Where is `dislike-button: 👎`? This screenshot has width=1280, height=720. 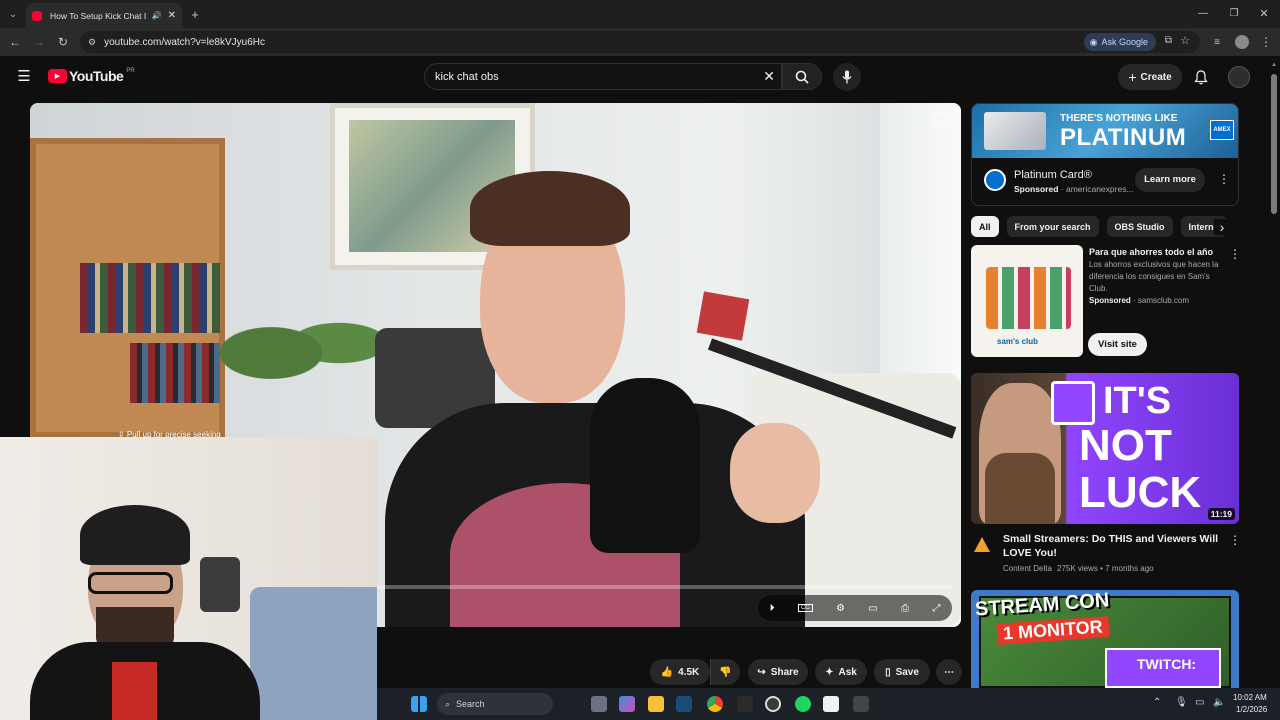 dislike-button: 👎 is located at coordinates (725, 672).